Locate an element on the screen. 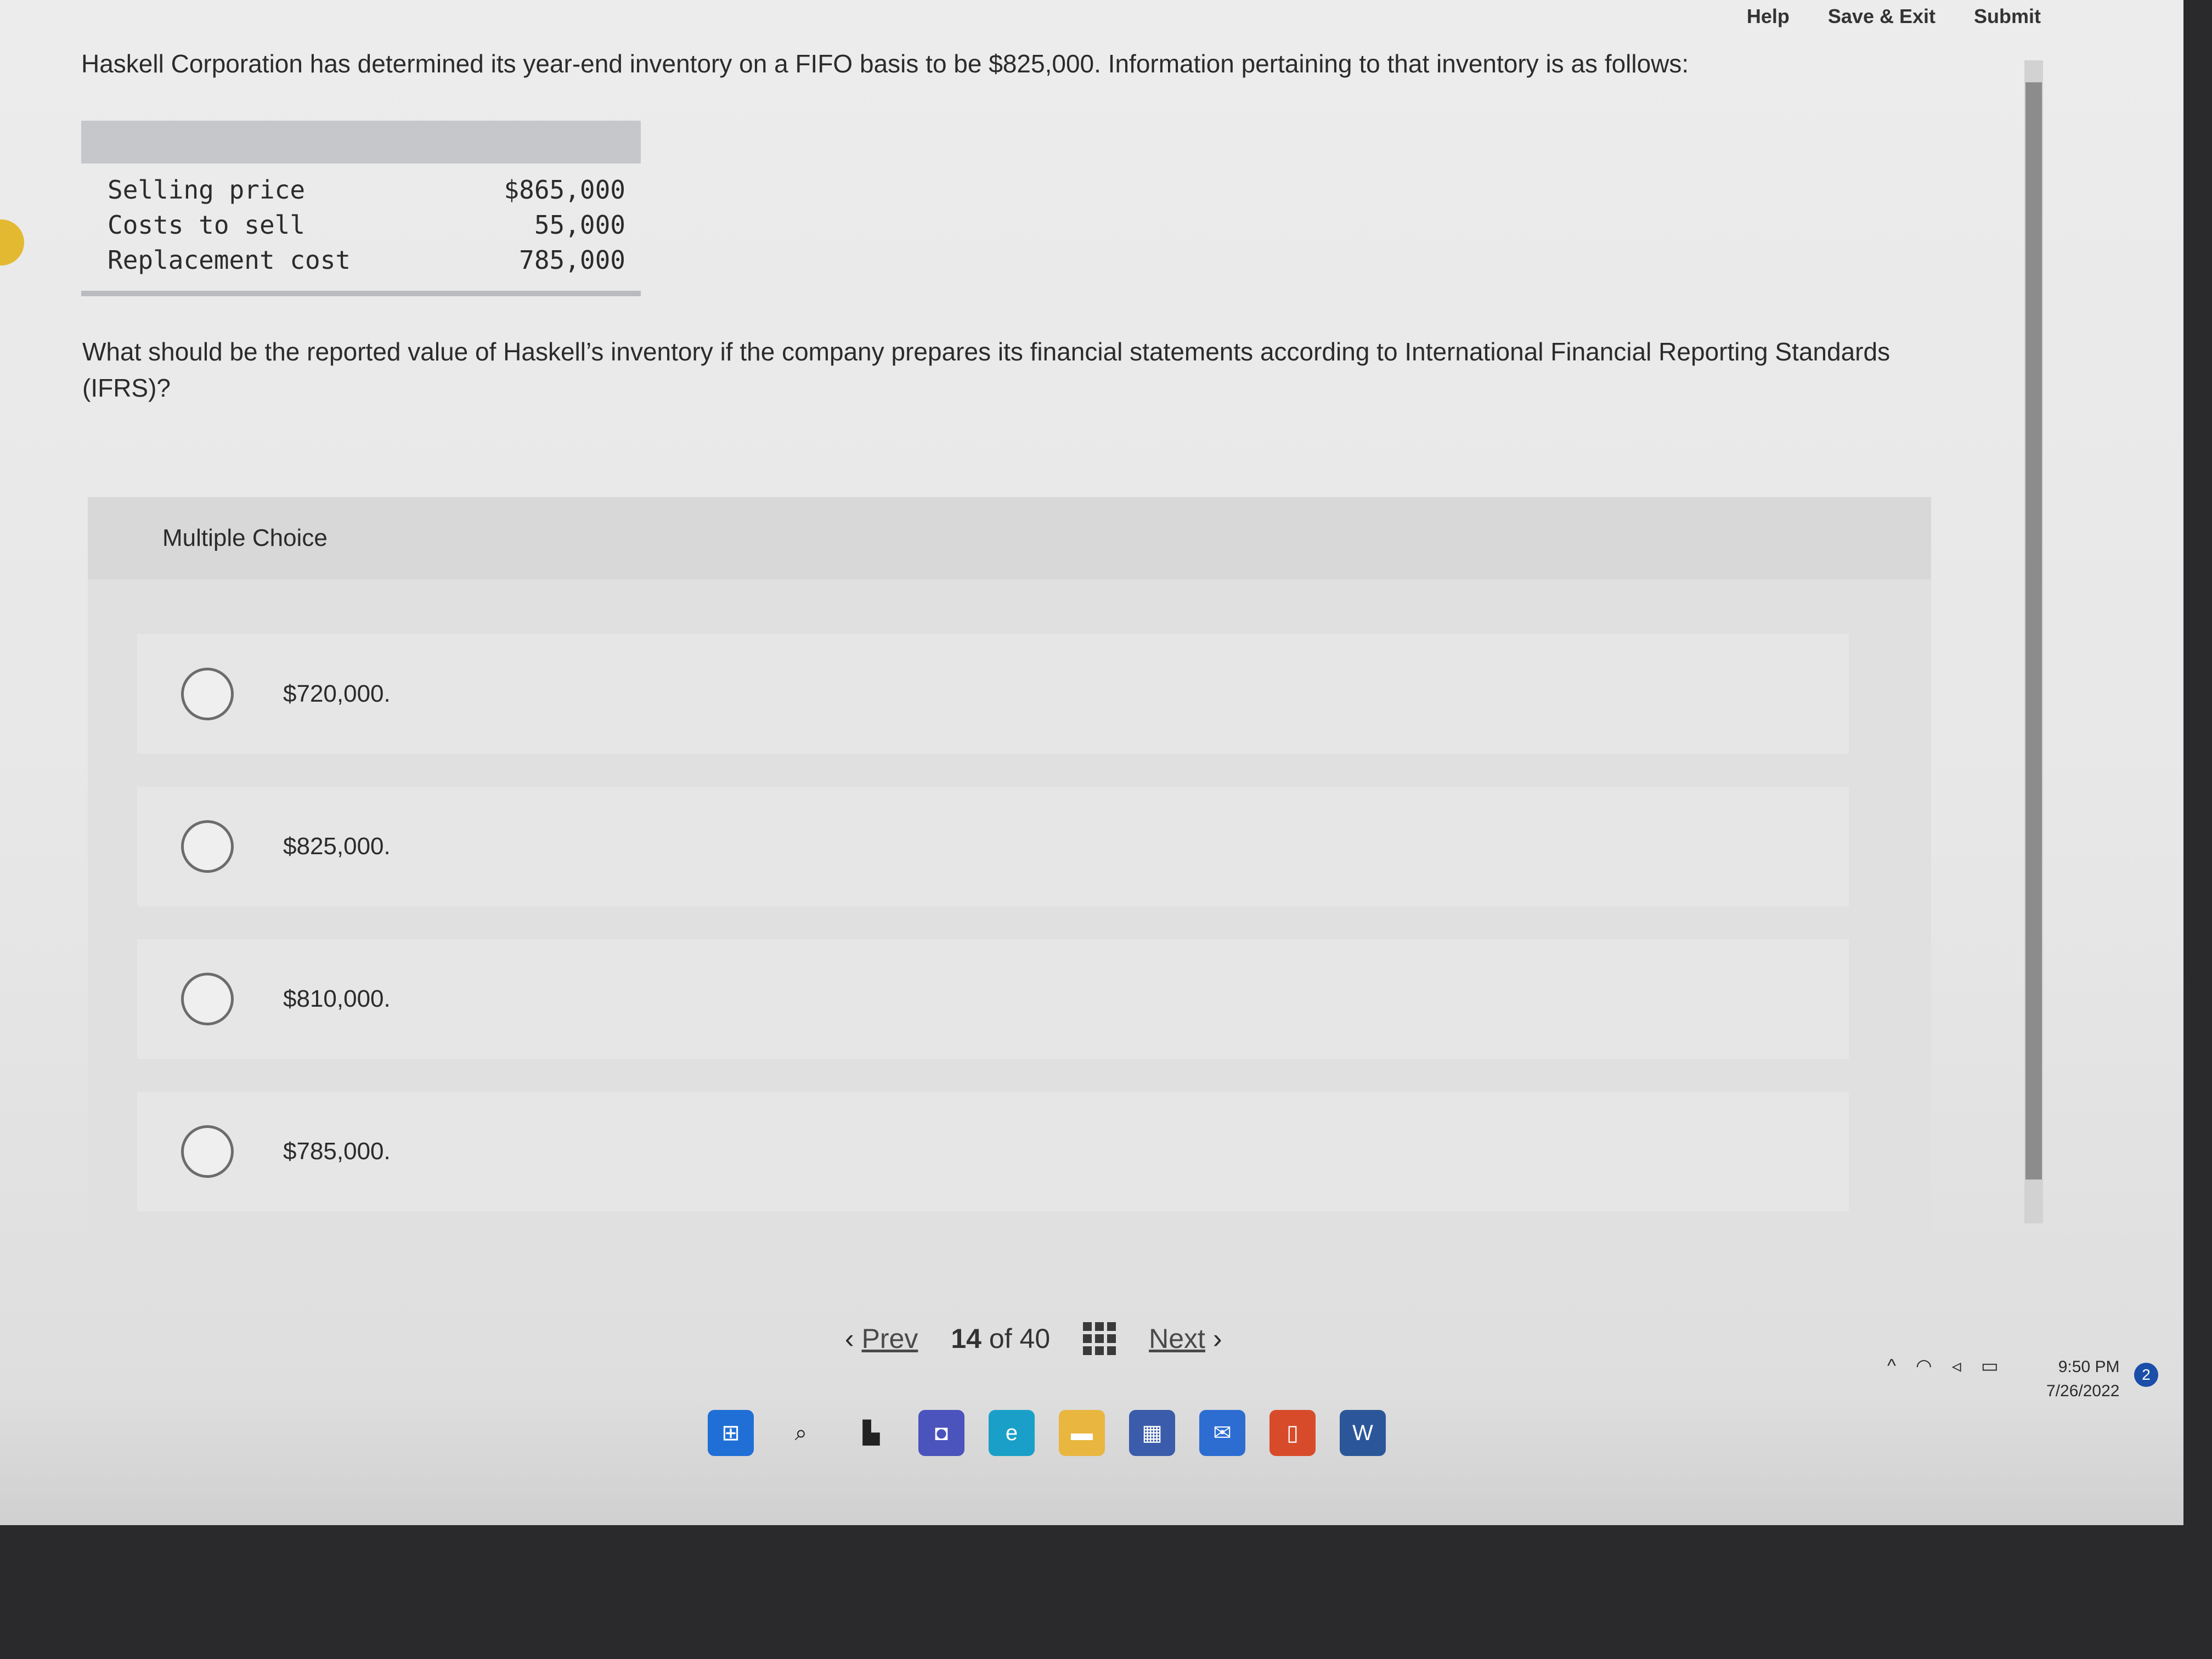  store-icon: ▦ is located at coordinates (1152, 1433).